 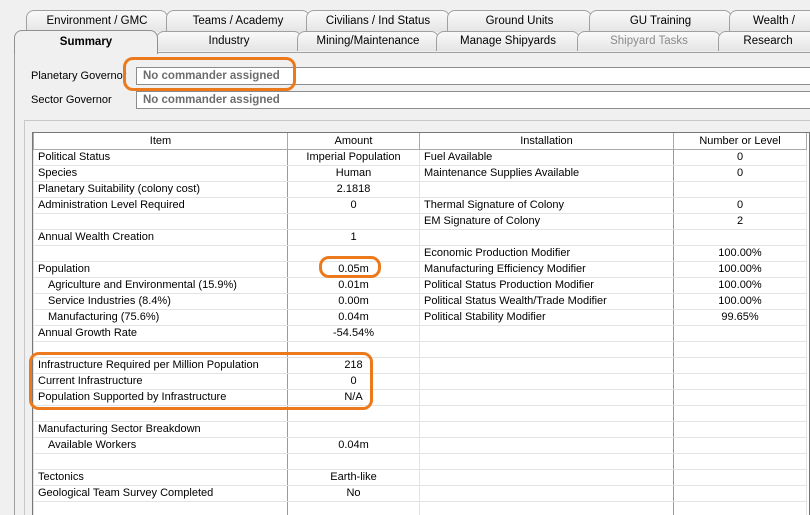 What do you see at coordinates (546, 301) in the screenshot?
I see `cell-installation: Political Status Wealth/Trade Modifier` at bounding box center [546, 301].